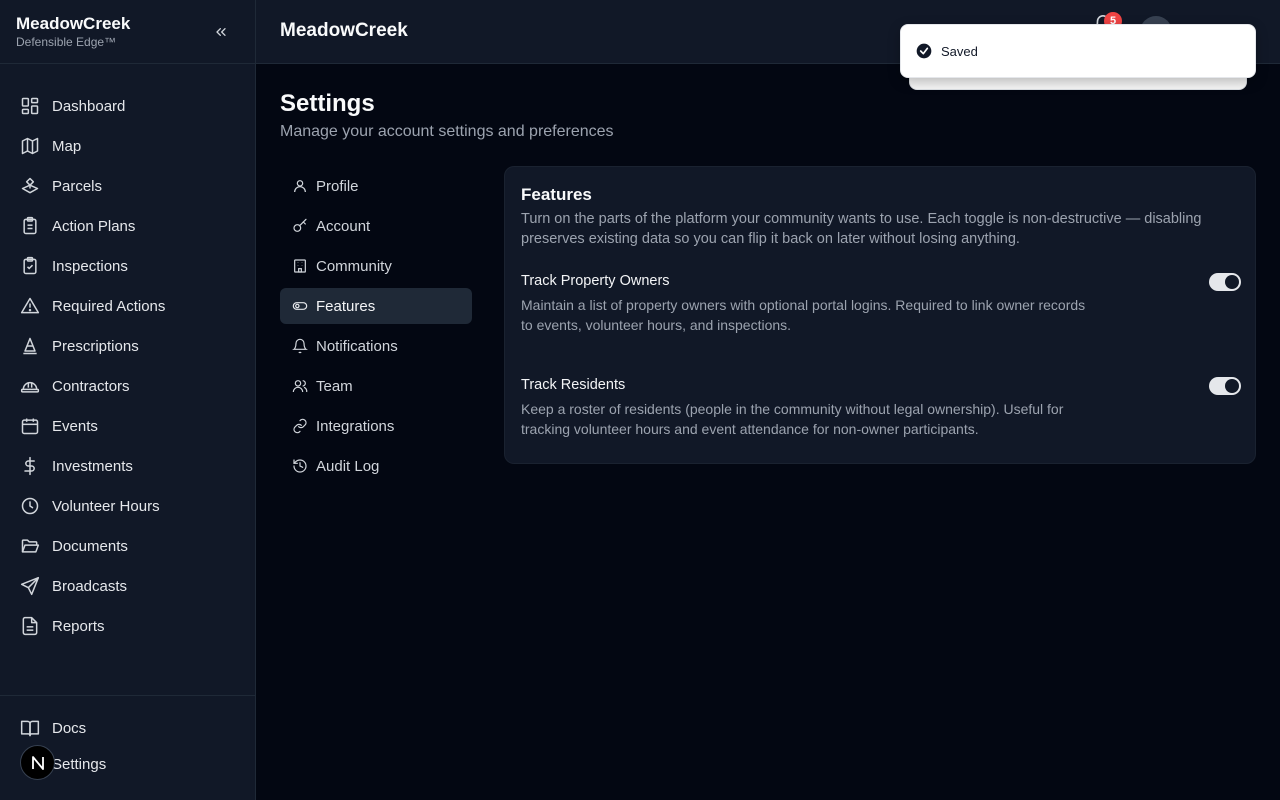 The height and width of the screenshot is (800, 1280). I want to click on calendar-icon, so click(30, 426).